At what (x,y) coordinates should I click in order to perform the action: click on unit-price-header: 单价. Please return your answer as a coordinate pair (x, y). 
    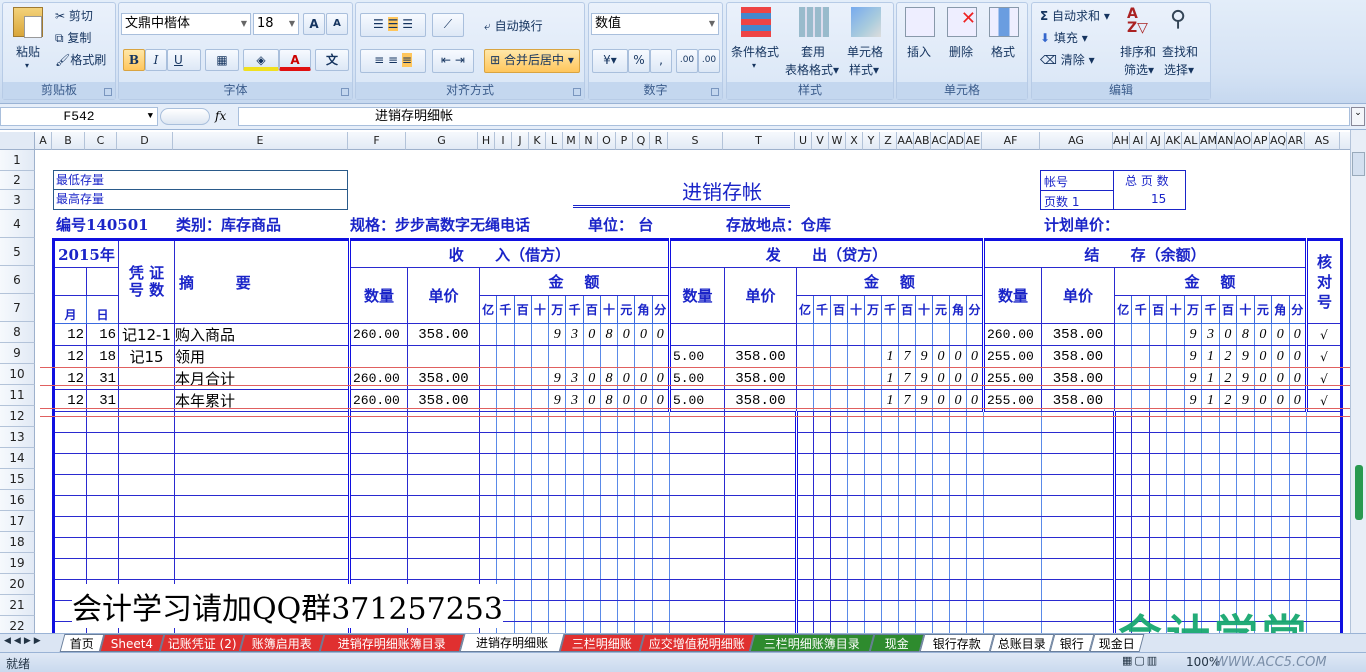
    Looking at the image, I should click on (1077, 295).